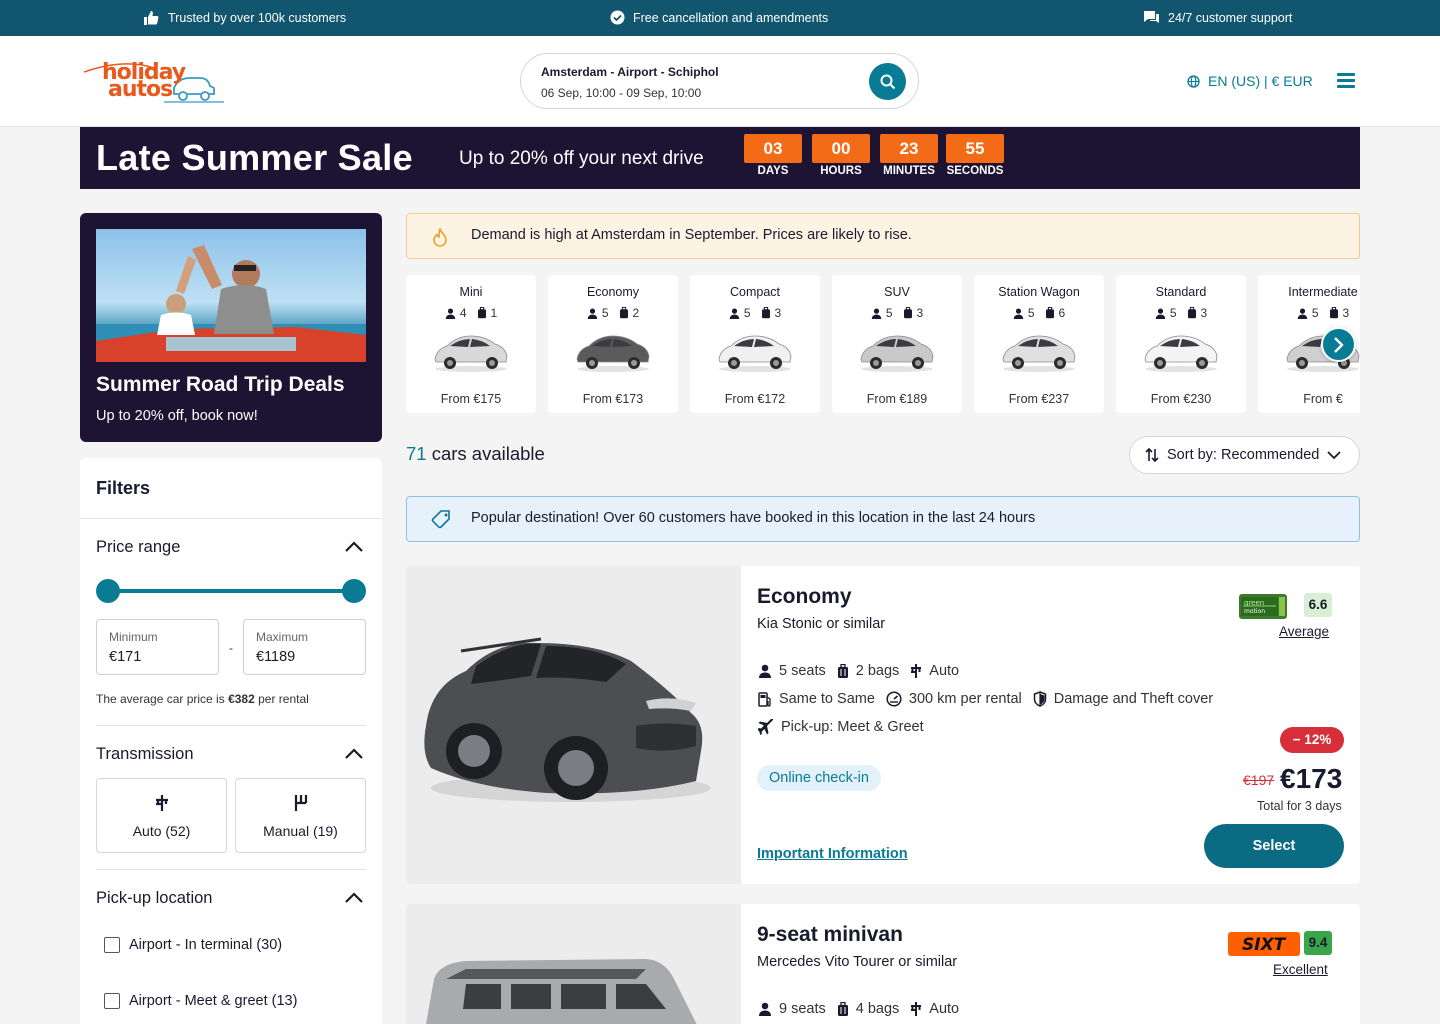 The width and height of the screenshot is (1440, 1024). I want to click on search-icon, so click(887, 81).